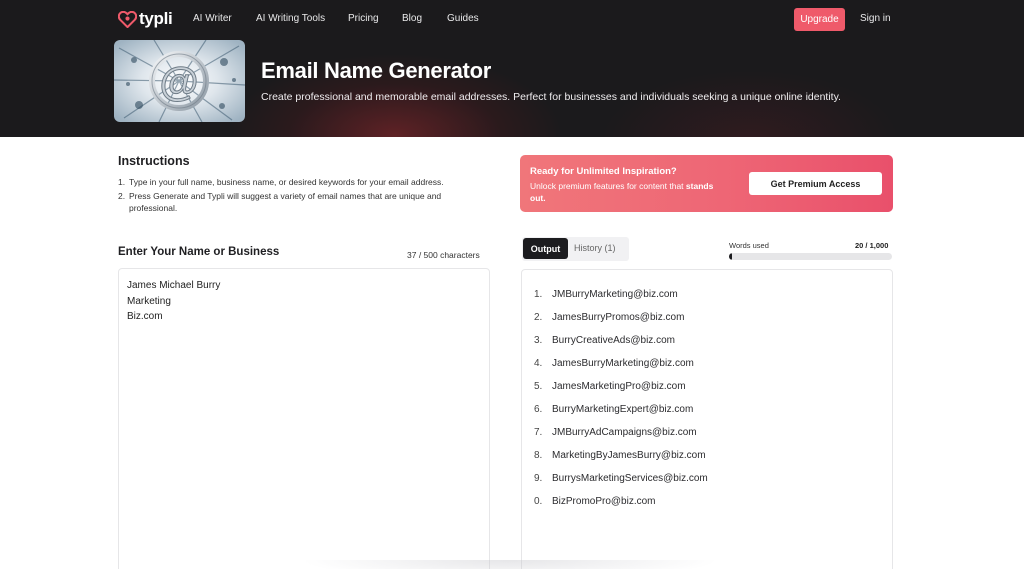 This screenshot has width=1024, height=569. What do you see at coordinates (443, 255) in the screenshot?
I see `character-count: 37 / 500 characters` at bounding box center [443, 255].